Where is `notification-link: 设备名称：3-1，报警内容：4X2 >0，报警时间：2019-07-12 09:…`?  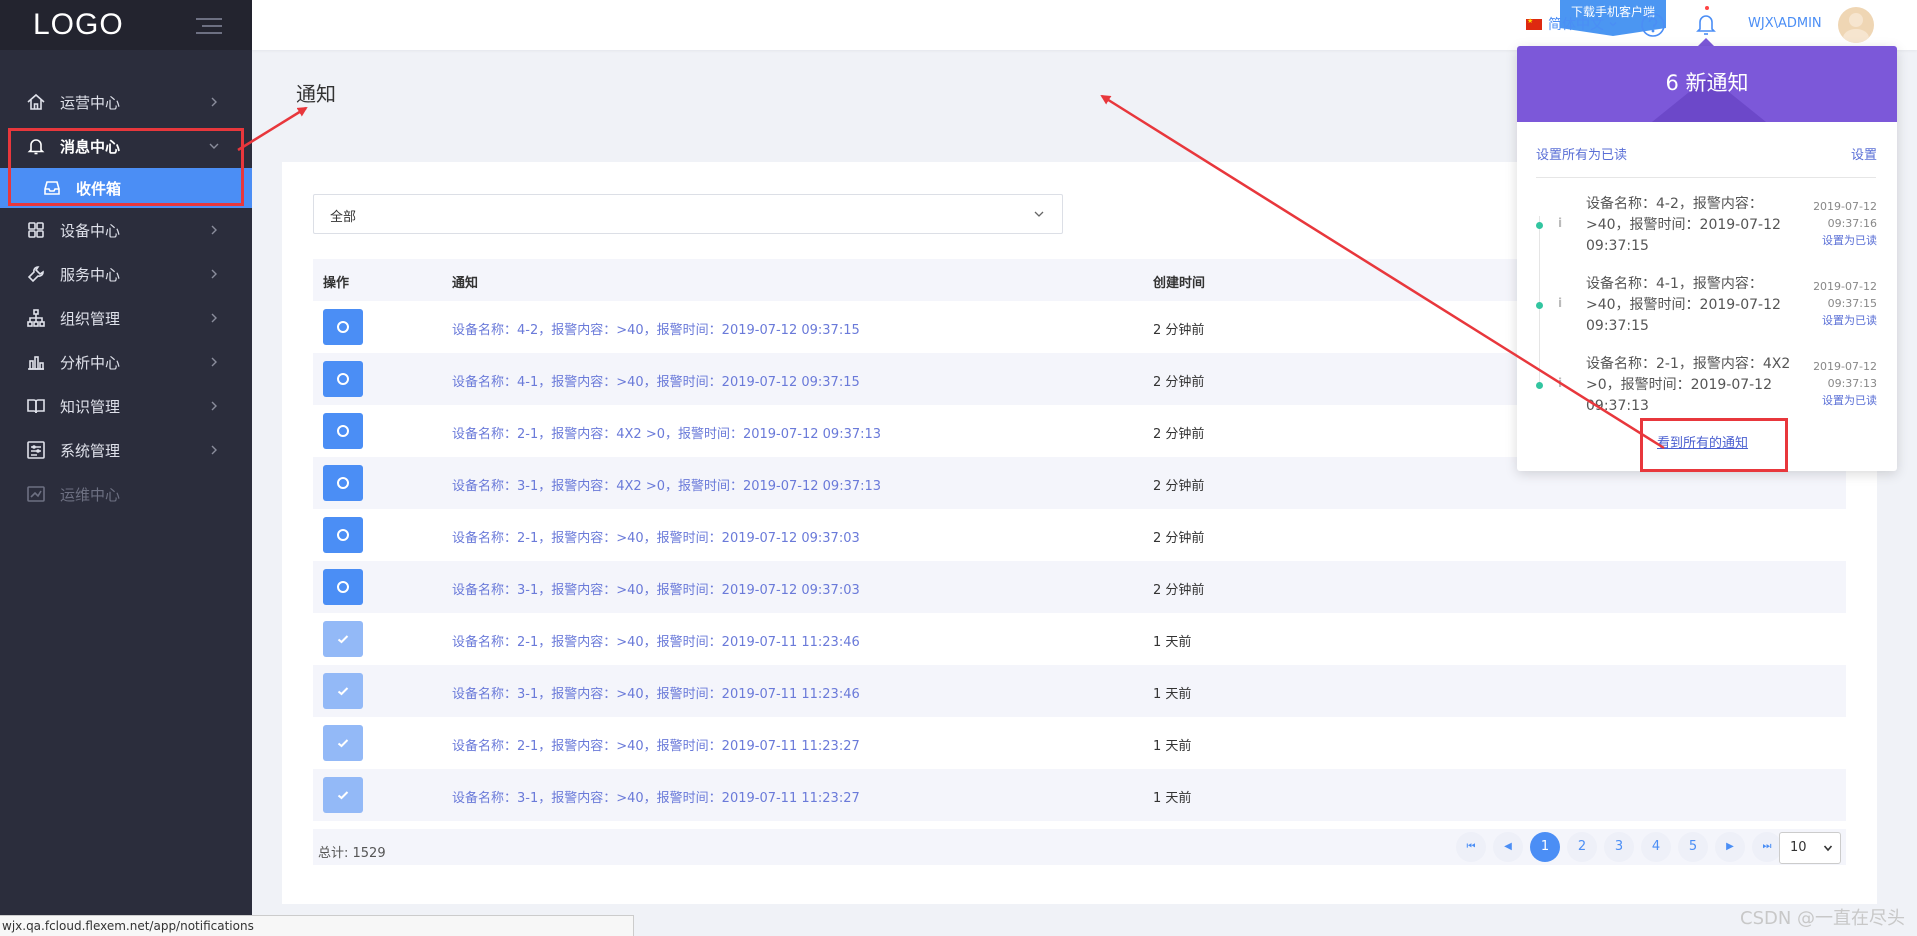
notification-link: 设备名称：3-1，报警内容：4X2 >0，报警时间：2019-07-12 09:… is located at coordinates (666, 484).